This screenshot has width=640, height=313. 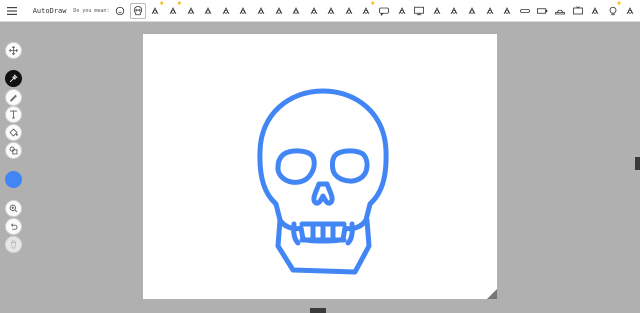 I want to click on lamp-icon, so click(x=314, y=10).